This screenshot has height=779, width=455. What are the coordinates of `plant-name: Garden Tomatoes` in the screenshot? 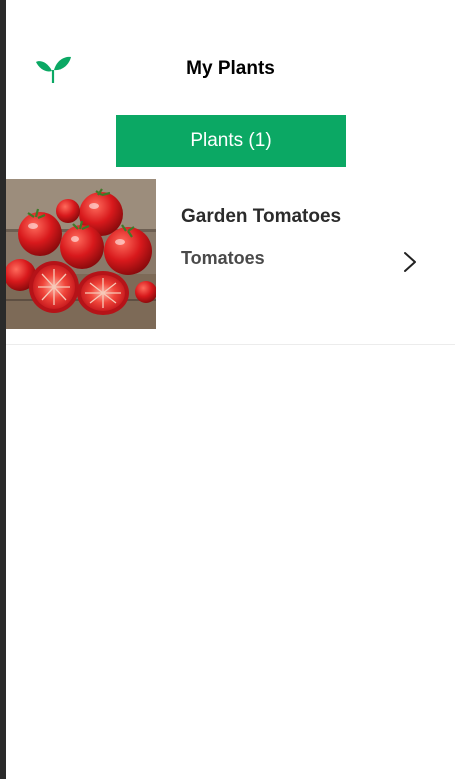 It's located at (261, 216).